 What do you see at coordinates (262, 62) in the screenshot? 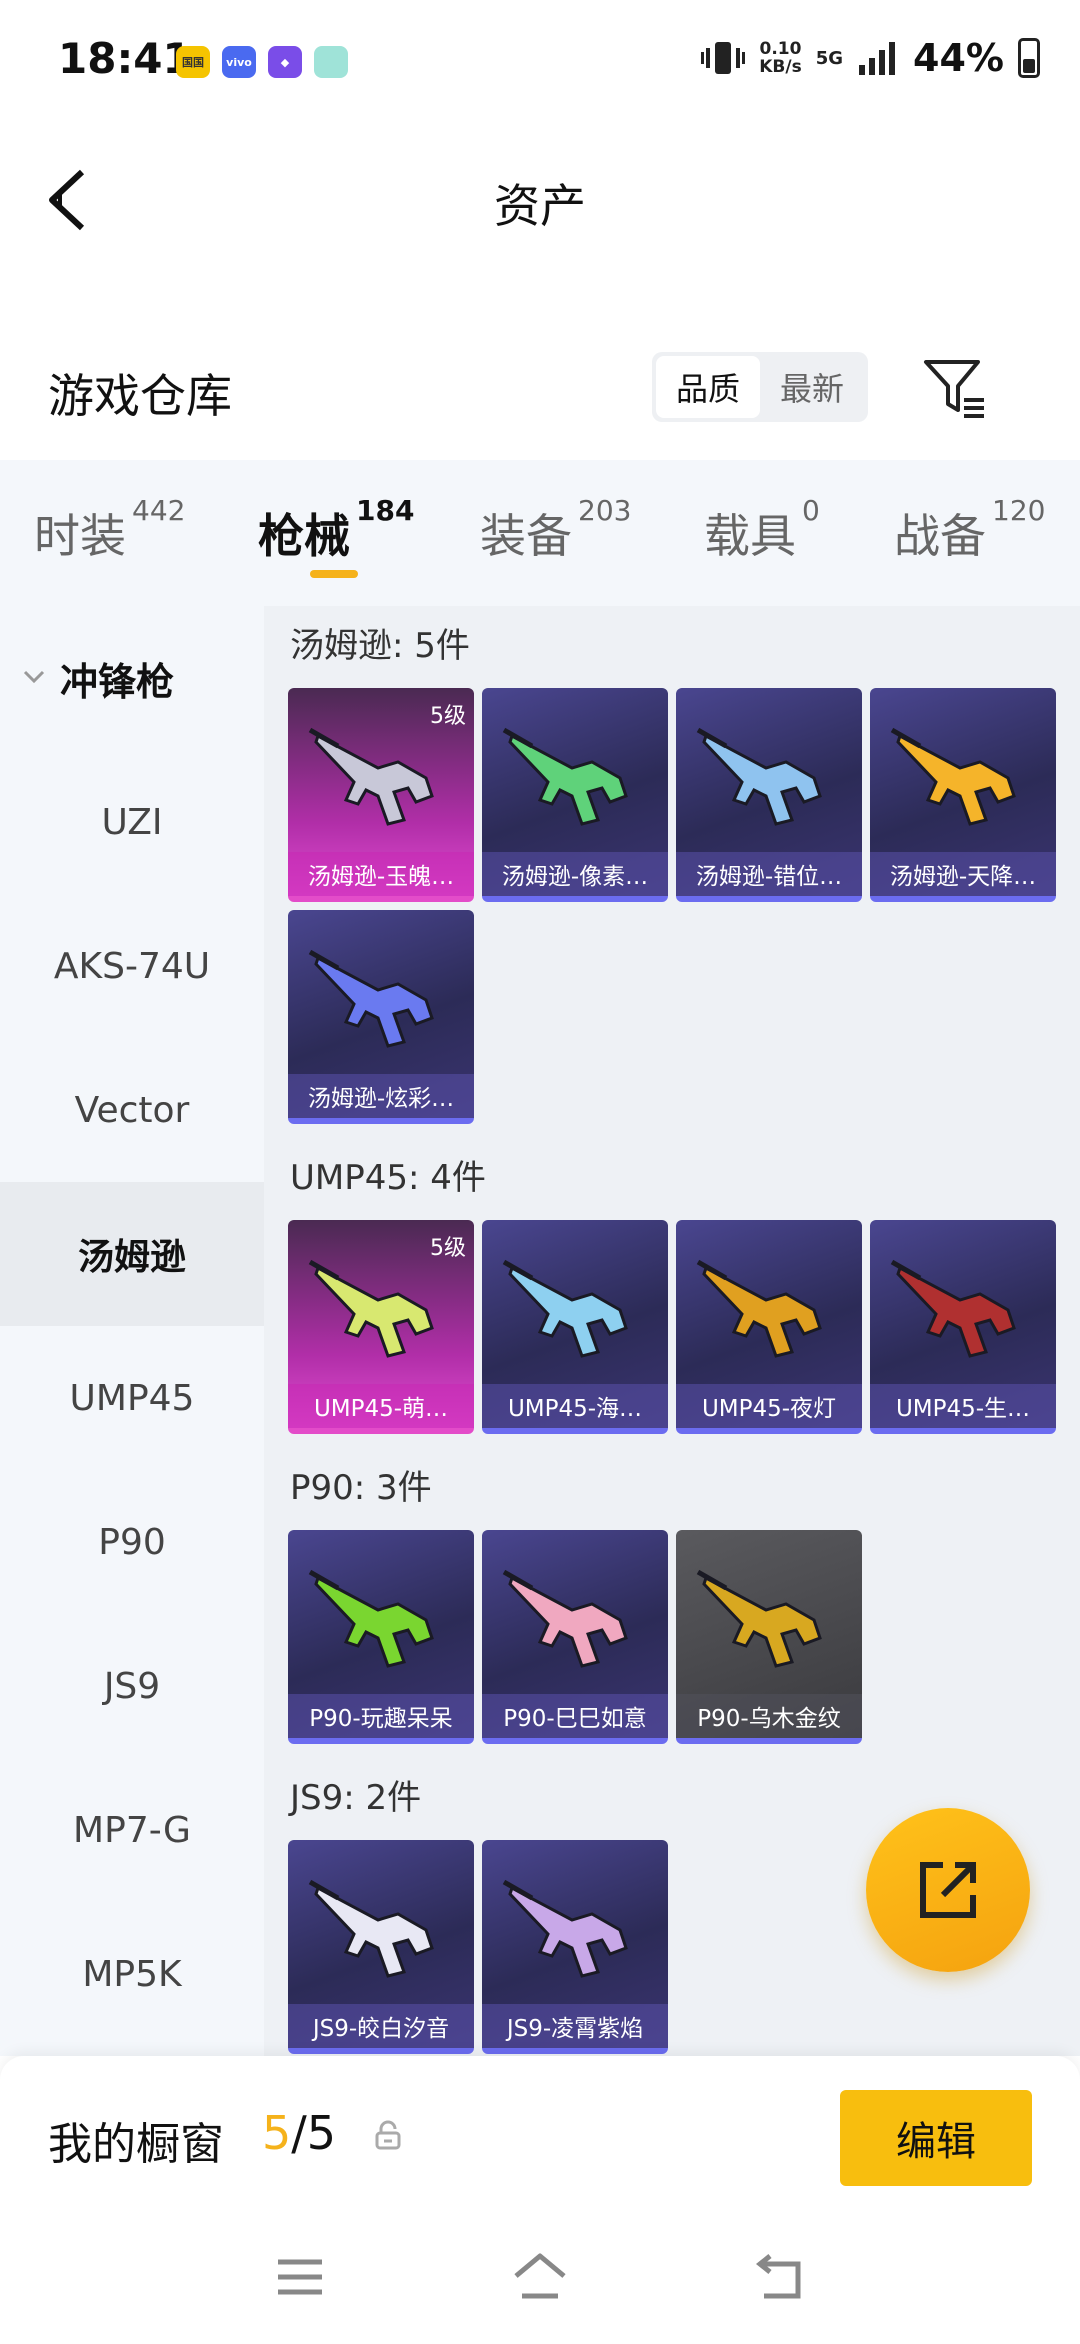
I see `status-app-icons: 国国 vivo ◆` at bounding box center [262, 62].